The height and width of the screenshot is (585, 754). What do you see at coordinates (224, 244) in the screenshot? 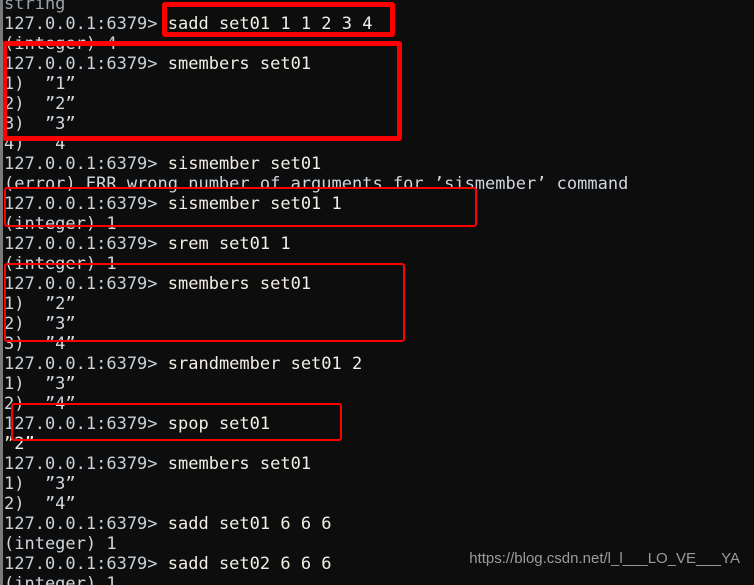
I see `command-text: srem set01 1` at bounding box center [224, 244].